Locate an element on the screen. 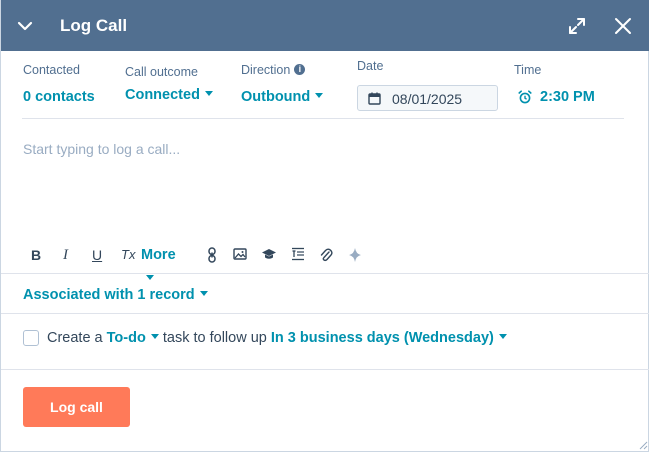 The height and width of the screenshot is (452, 649). task-prefix: Create a is located at coordinates (75, 338).